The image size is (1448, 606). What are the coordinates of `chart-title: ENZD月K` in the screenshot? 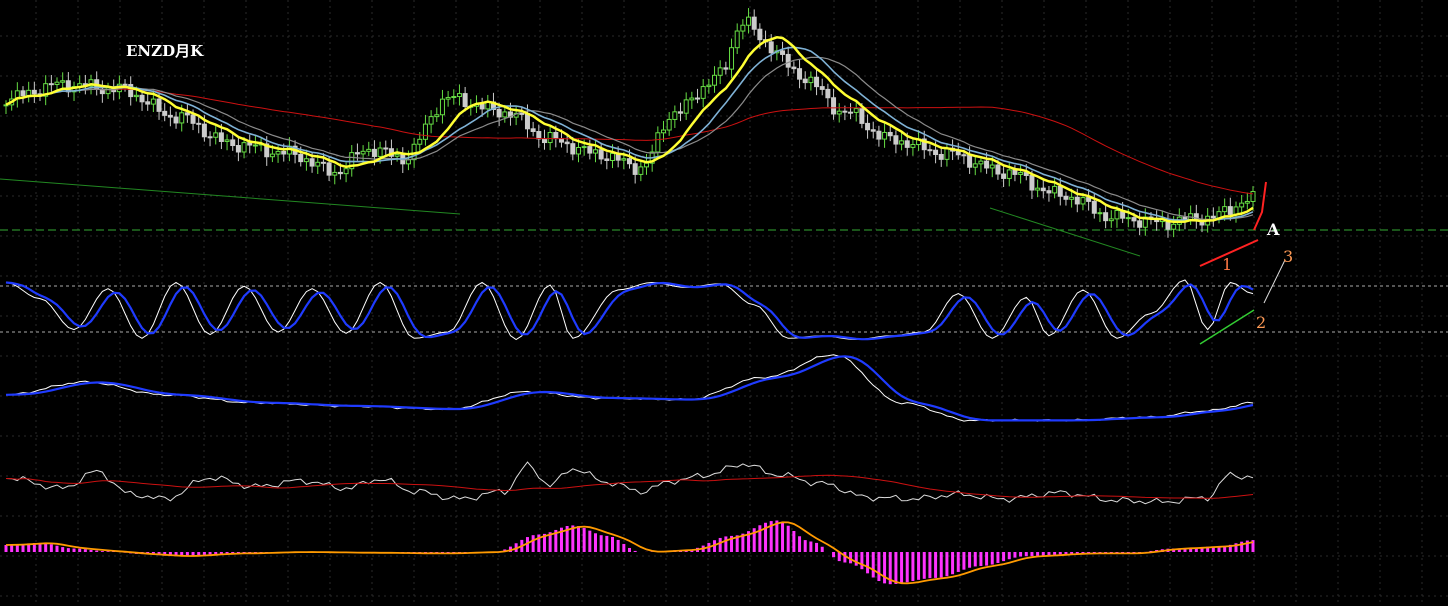 It's located at (165, 51).